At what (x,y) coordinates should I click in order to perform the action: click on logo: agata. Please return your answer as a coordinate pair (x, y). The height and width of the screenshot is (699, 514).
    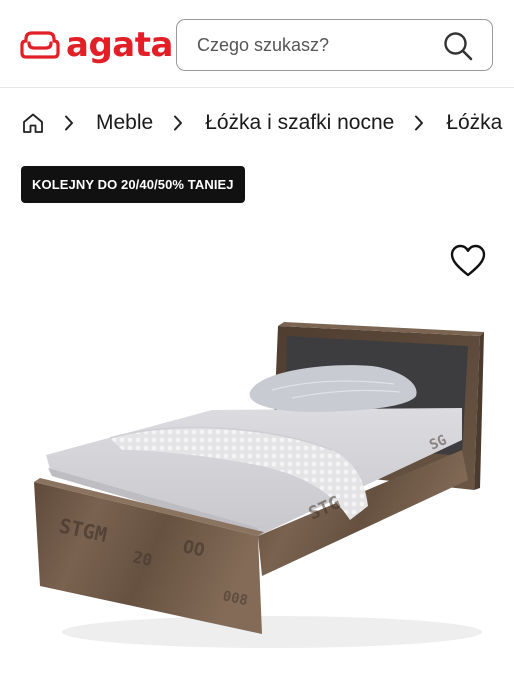
    Looking at the image, I should click on (96, 45).